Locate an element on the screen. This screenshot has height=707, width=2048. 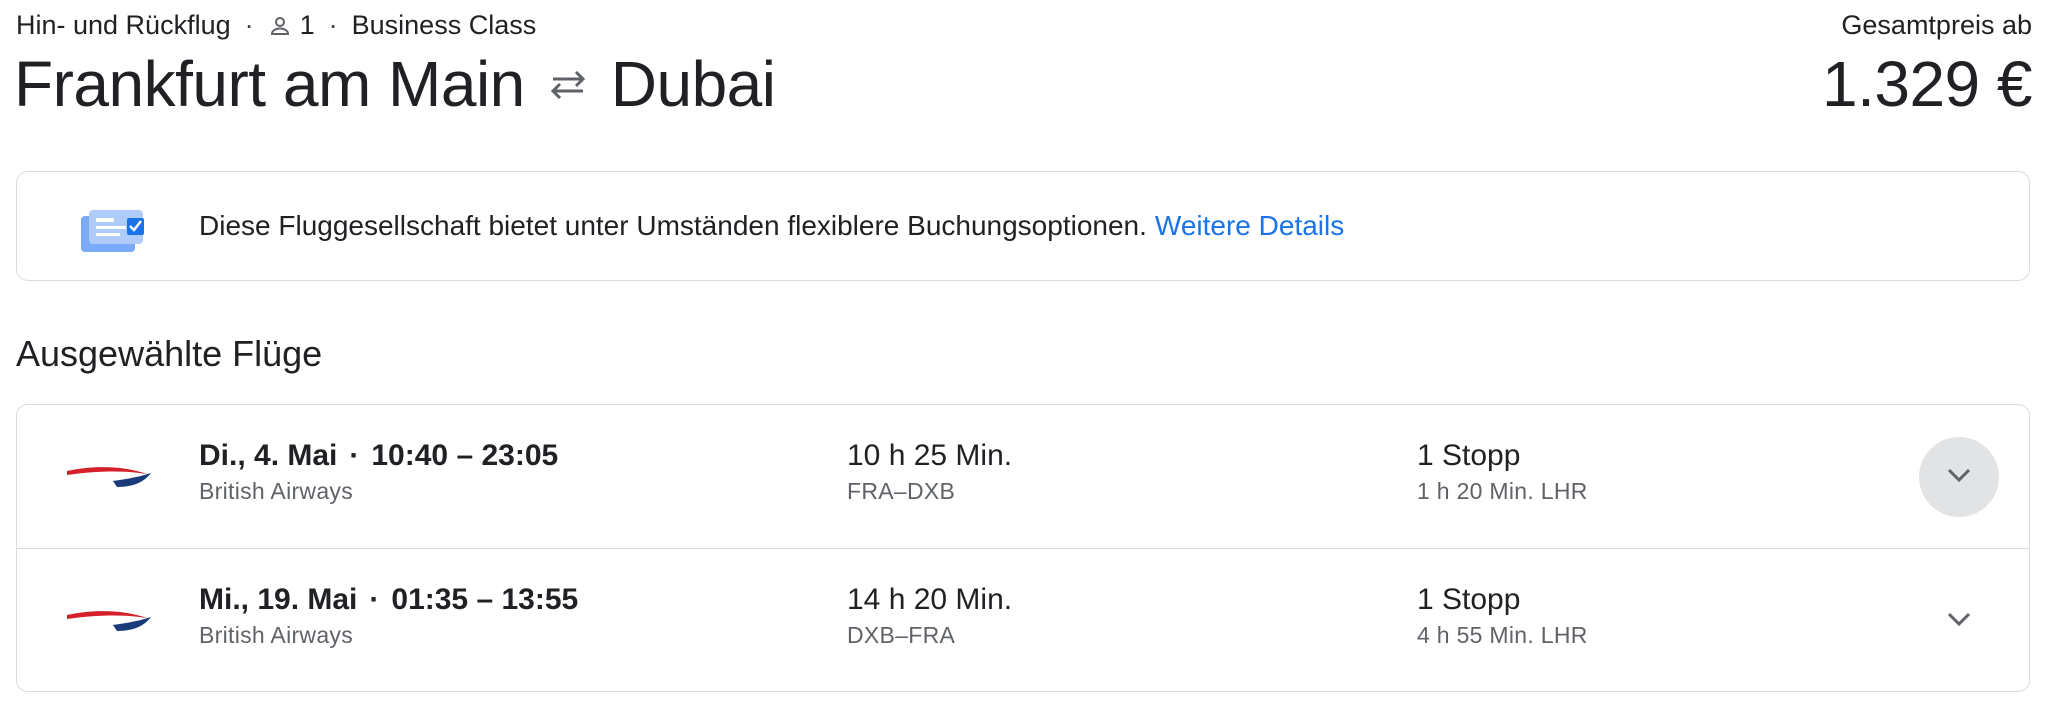
destination-city: Dubai is located at coordinates (693, 84).